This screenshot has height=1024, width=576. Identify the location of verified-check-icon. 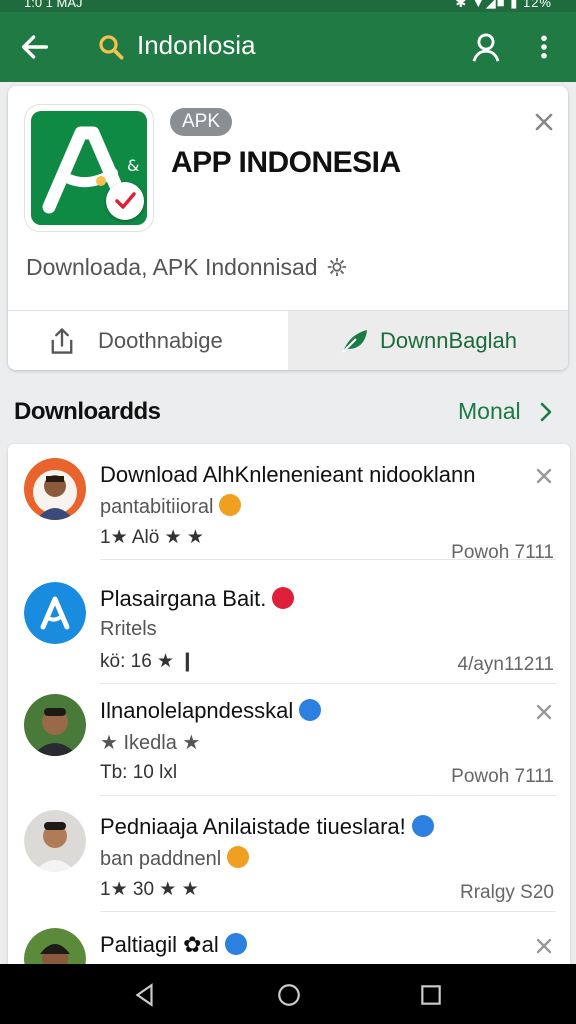
(125, 201).